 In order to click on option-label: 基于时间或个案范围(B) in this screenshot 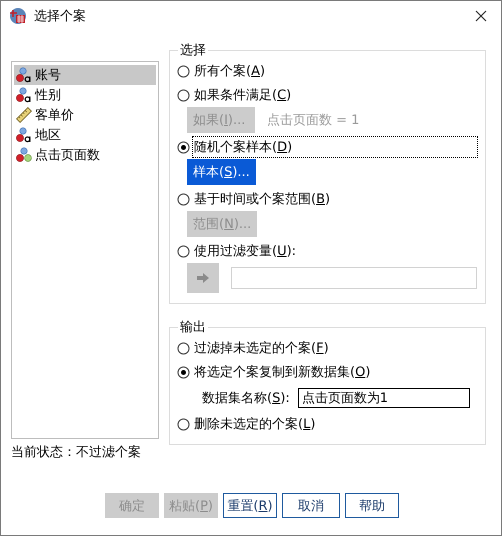, I will do `click(262, 200)`.